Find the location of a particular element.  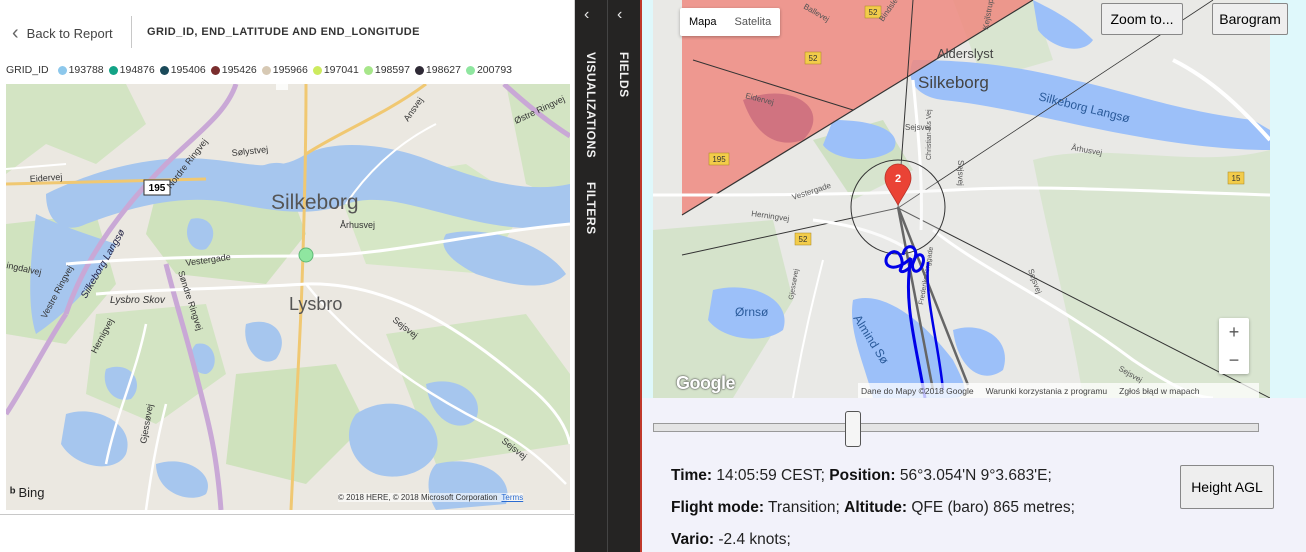

time-slider-thumb is located at coordinates (852, 429).